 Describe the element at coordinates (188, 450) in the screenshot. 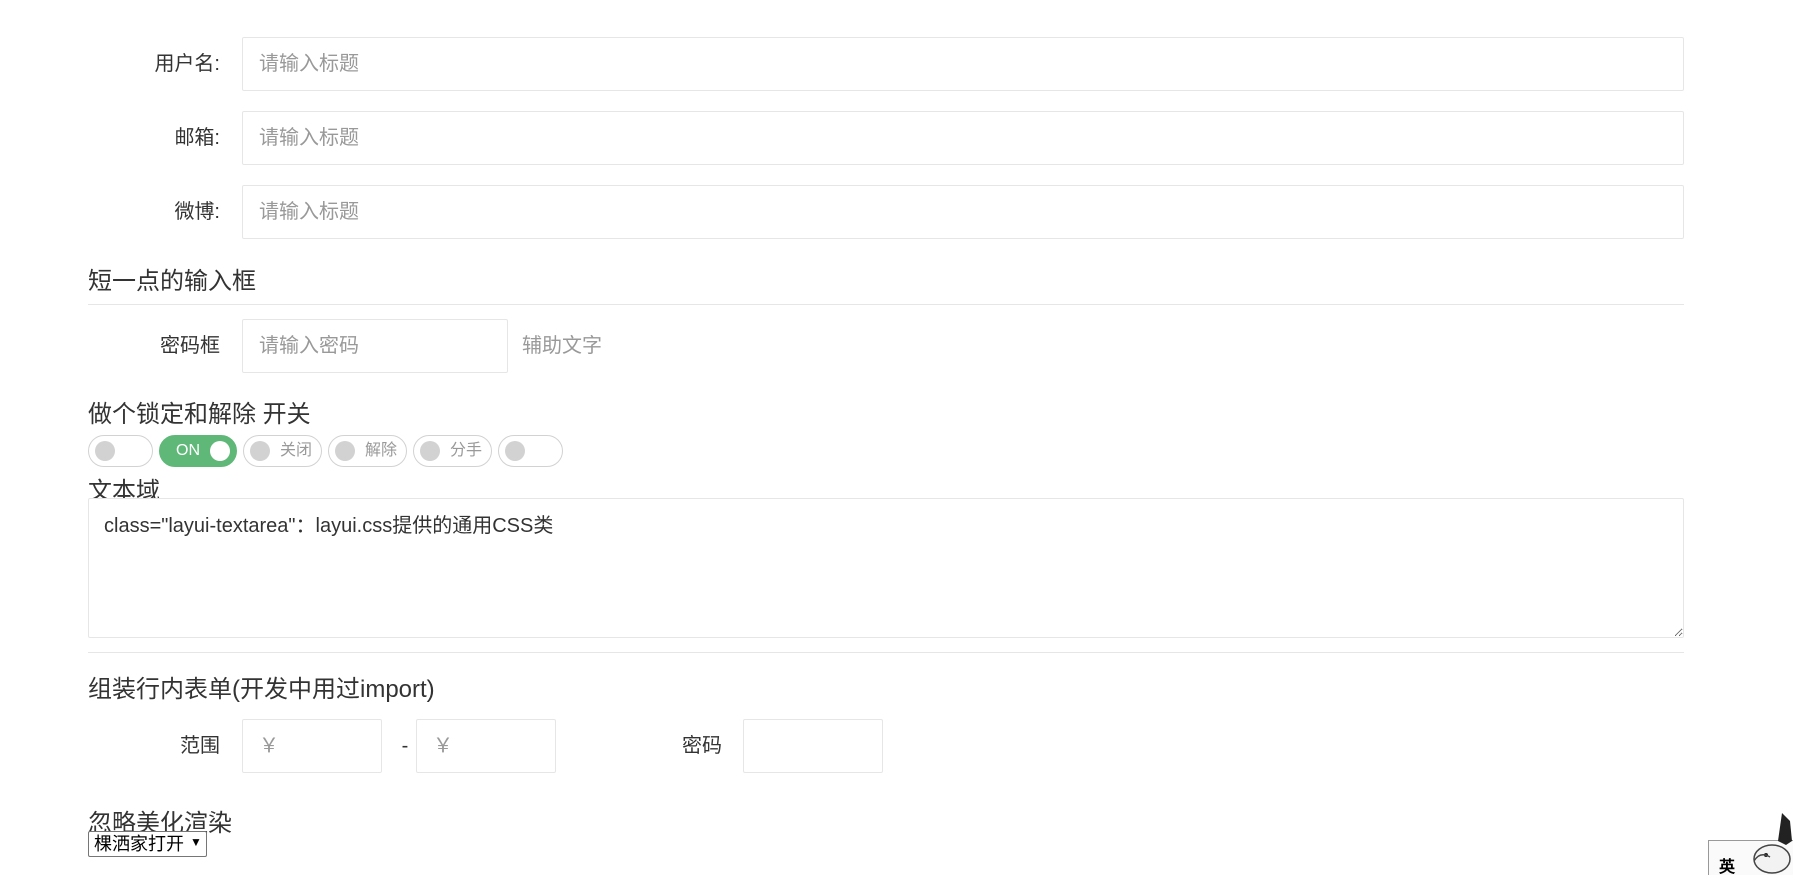

I see `switch-text: ON` at that location.